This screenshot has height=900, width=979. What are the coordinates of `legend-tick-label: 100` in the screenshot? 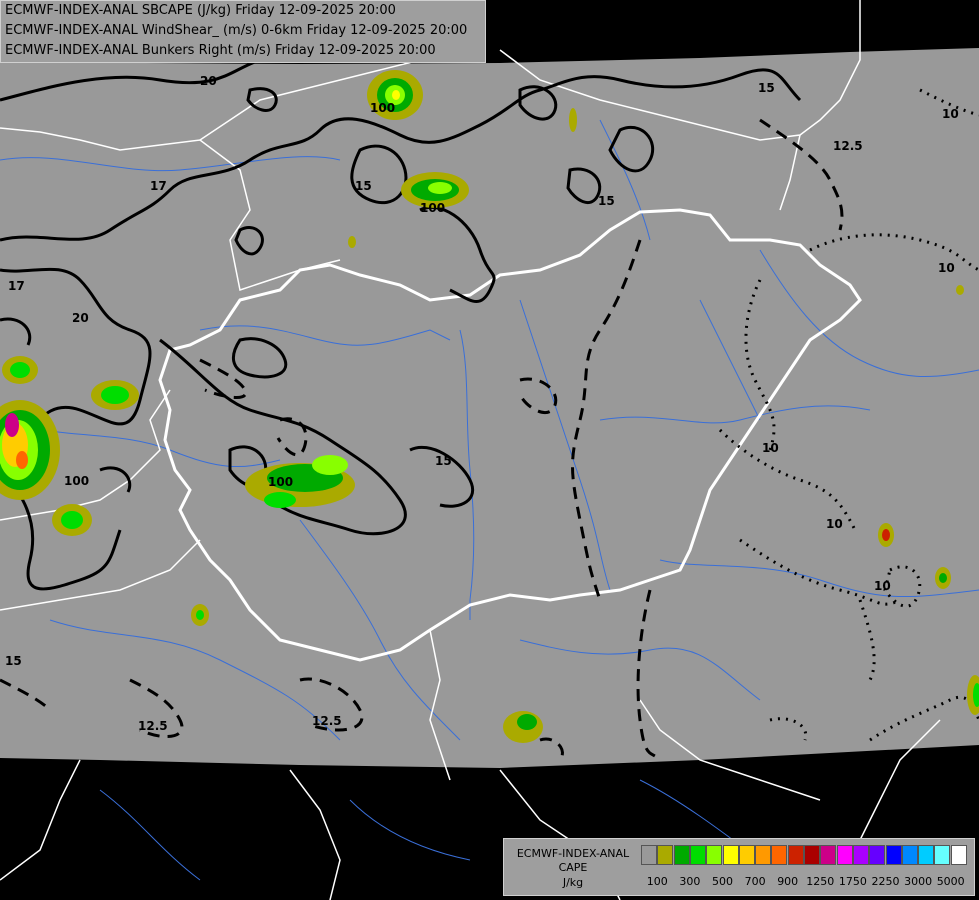 It's located at (657, 881).